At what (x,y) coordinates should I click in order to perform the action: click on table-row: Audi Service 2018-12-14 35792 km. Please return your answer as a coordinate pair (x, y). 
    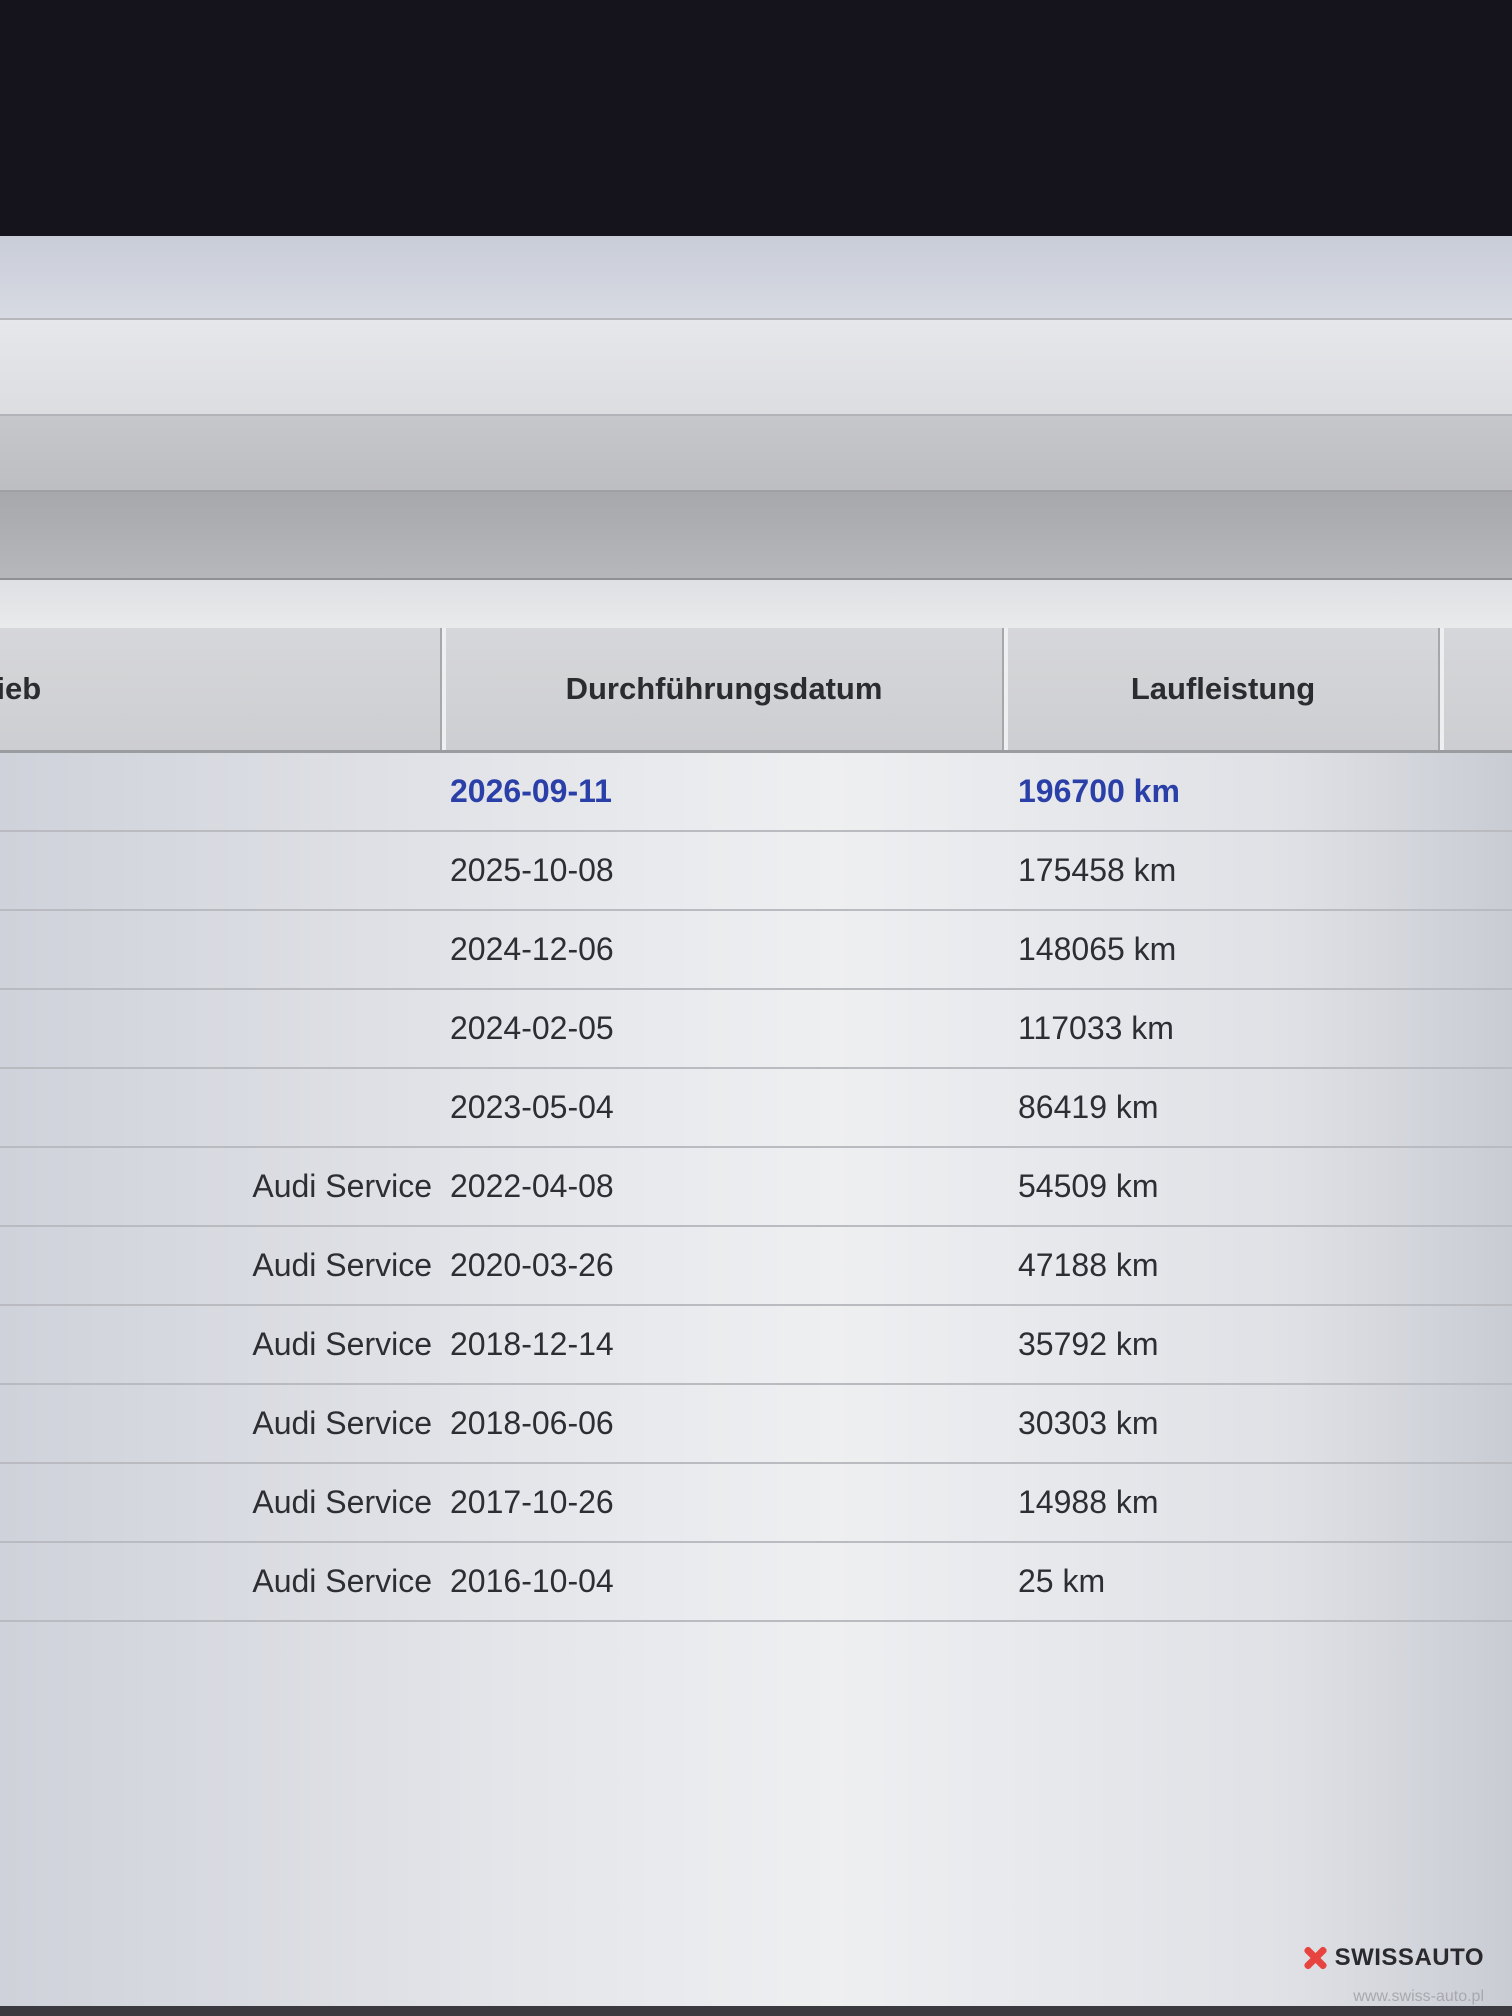
    Looking at the image, I should click on (756, 1345).